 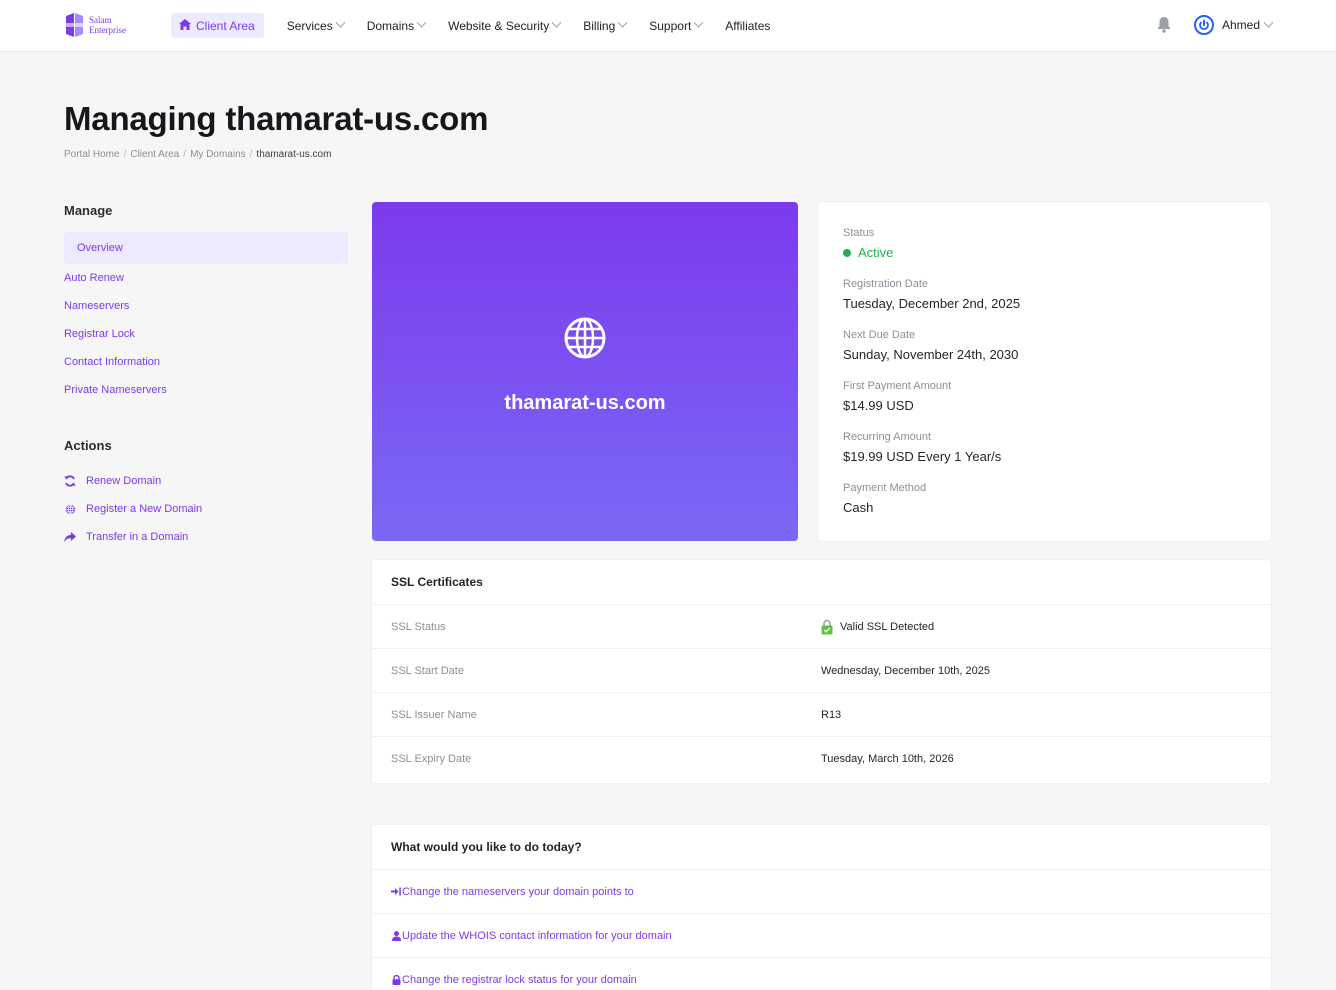 I want to click on logo: Salam Enterprise, so click(x=95, y=25).